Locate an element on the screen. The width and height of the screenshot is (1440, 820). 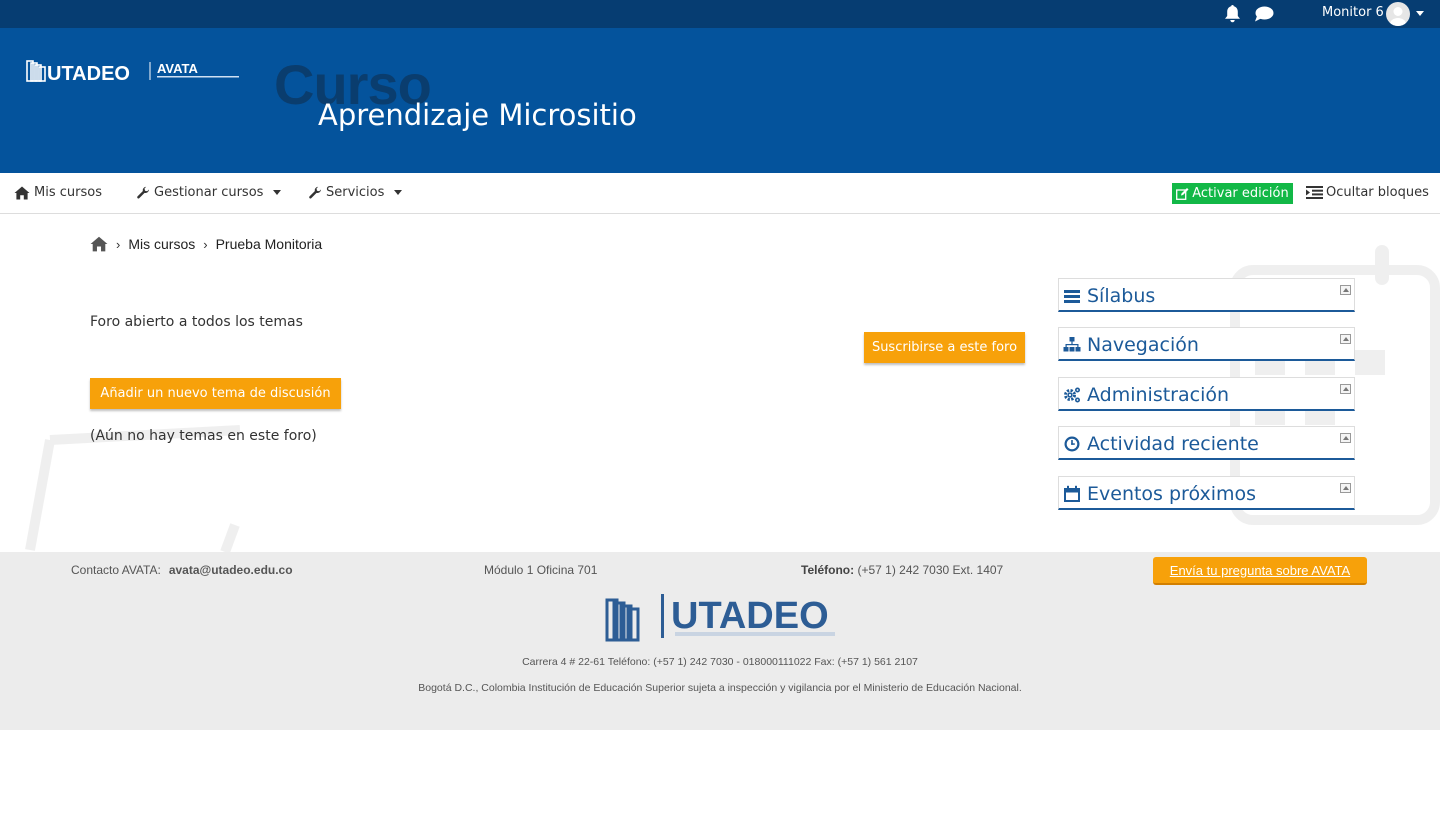
block-recent-activity: Actividad reciente is located at coordinates (1206, 443).